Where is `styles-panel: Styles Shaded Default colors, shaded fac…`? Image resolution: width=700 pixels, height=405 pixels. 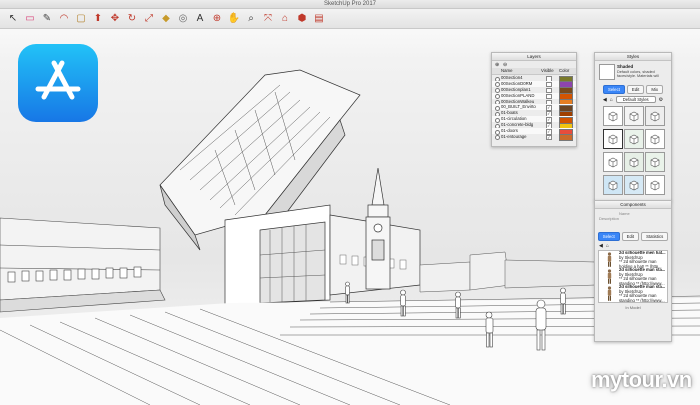
styles-panel: Styles Shaded Default colors, shaded fac… is located at coordinates (633, 126).